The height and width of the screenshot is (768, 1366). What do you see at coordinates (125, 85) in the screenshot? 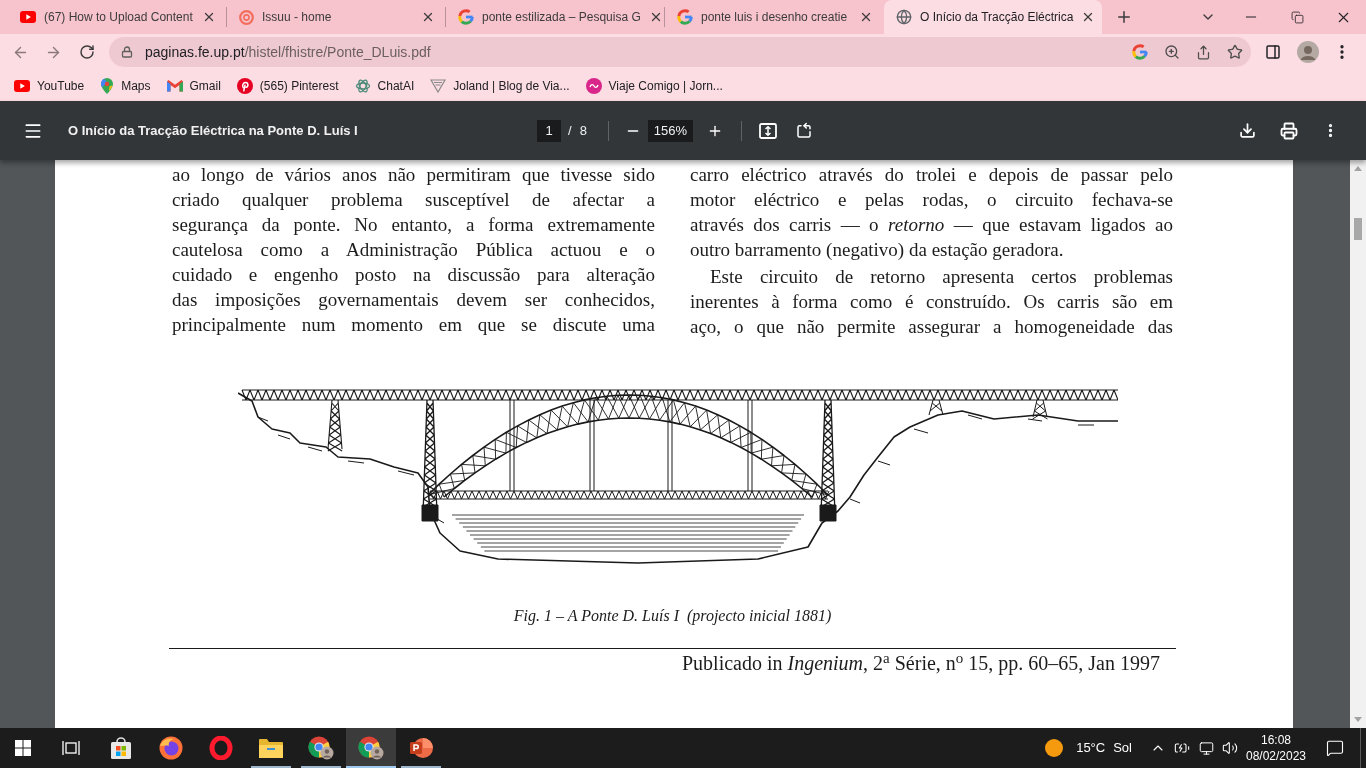
I see `bookmark-link: Maps` at bounding box center [125, 85].